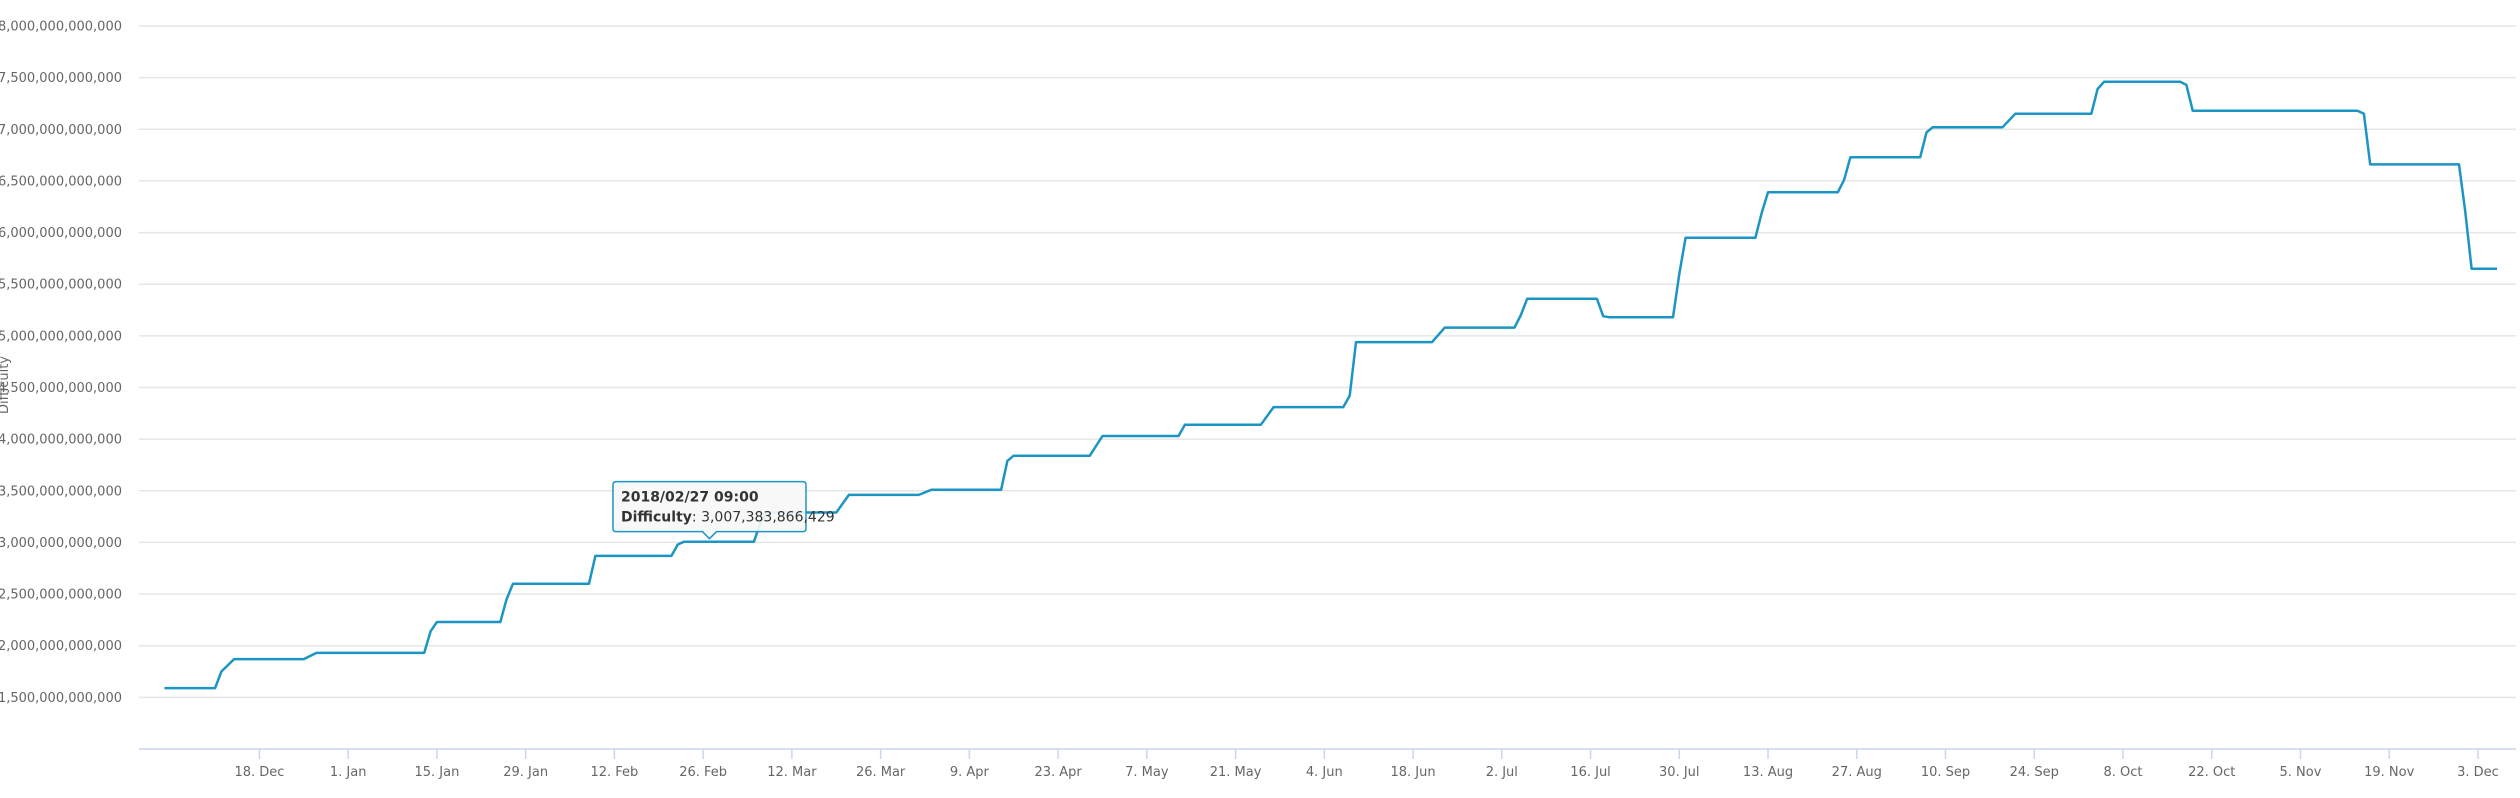 The image size is (2520, 798). Describe the element at coordinates (1236, 772) in the screenshot. I see `x-tick-label: 21. May` at that location.